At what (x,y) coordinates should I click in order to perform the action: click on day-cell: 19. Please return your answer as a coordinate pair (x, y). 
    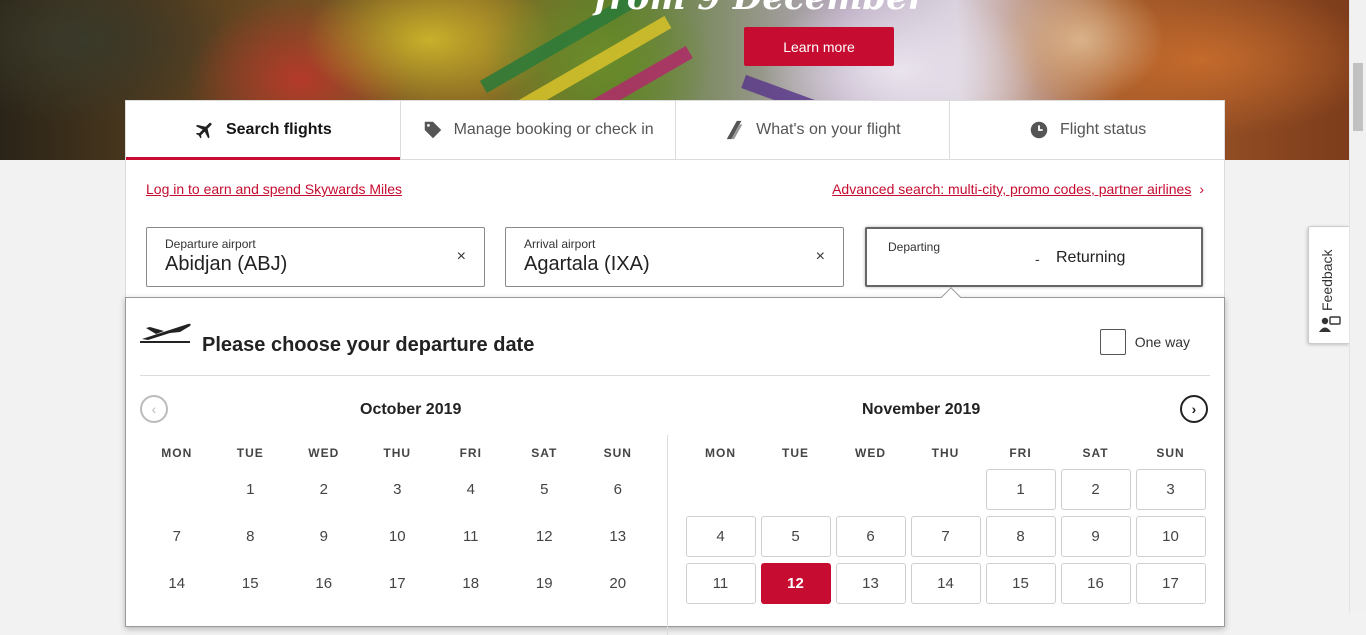
    Looking at the image, I should click on (545, 583).